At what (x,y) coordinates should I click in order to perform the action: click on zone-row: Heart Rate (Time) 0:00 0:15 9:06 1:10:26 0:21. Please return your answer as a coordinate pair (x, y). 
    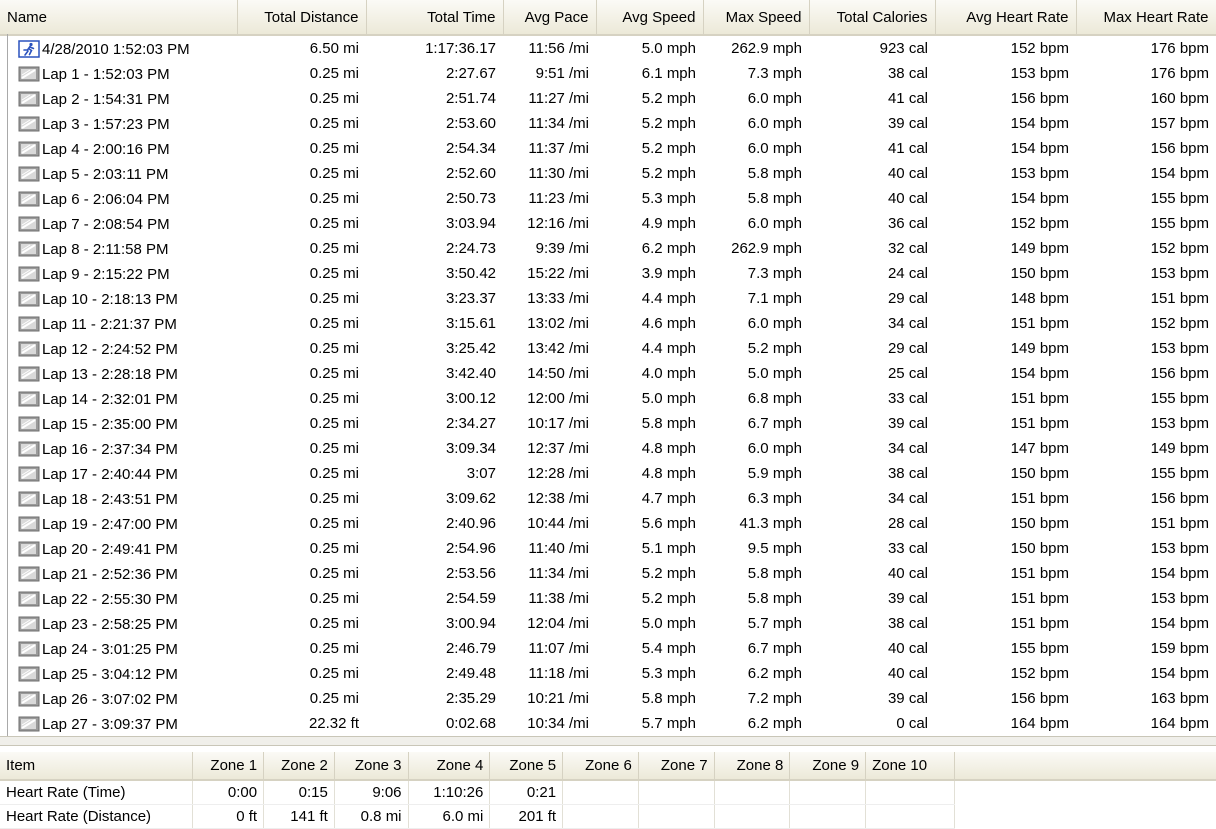
    Looking at the image, I should click on (477, 792).